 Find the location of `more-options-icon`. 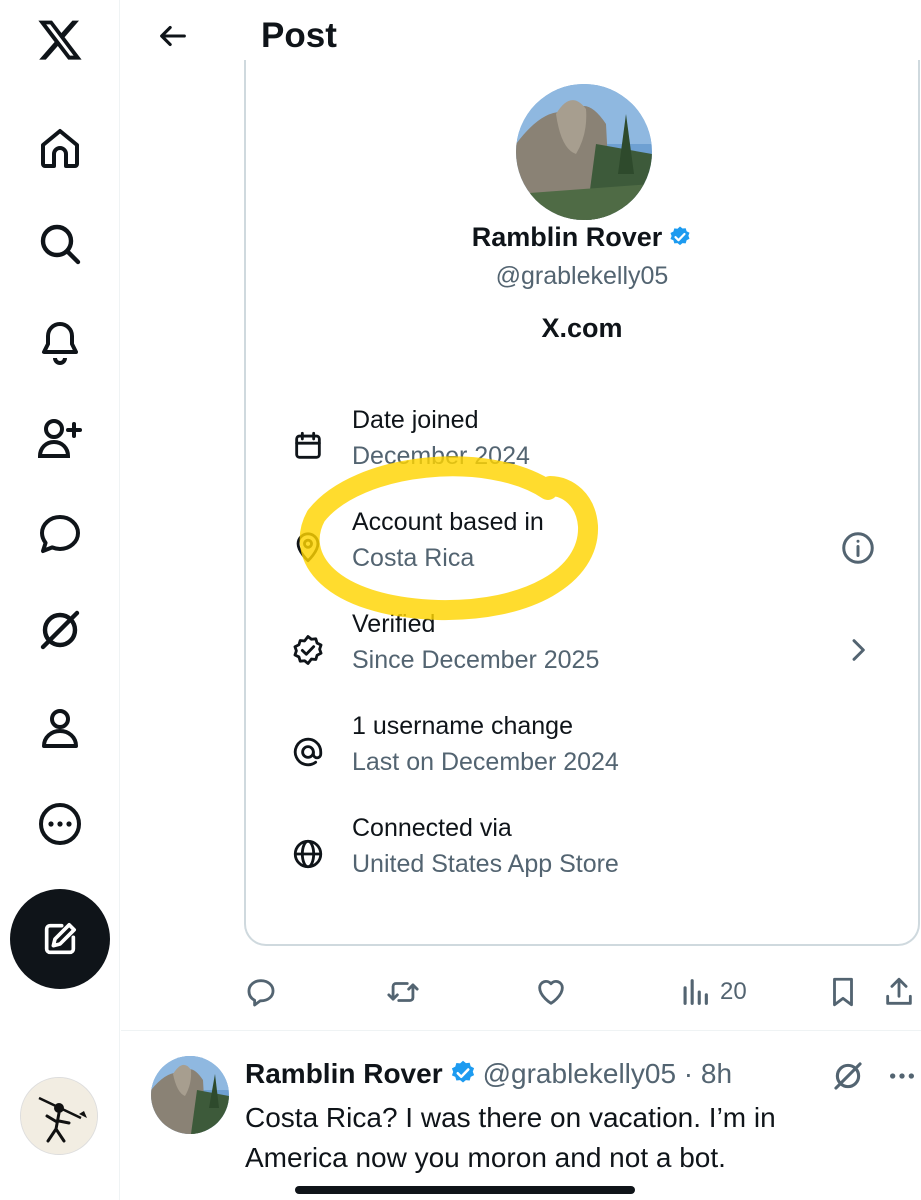

more-options-icon is located at coordinates (60, 824).